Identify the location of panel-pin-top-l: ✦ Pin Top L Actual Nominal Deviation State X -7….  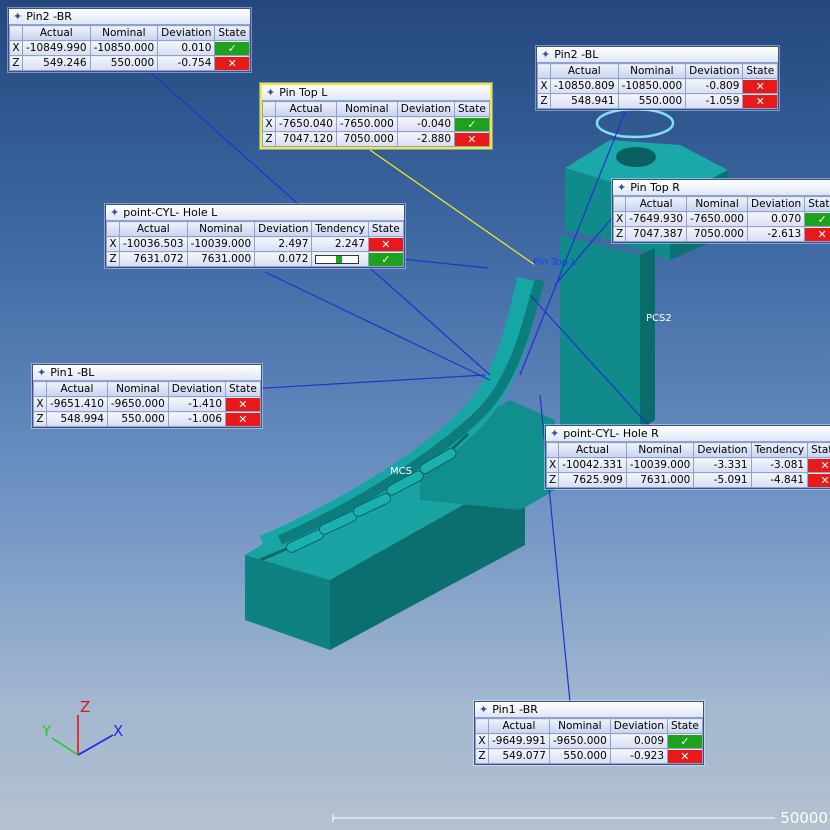
(376, 116).